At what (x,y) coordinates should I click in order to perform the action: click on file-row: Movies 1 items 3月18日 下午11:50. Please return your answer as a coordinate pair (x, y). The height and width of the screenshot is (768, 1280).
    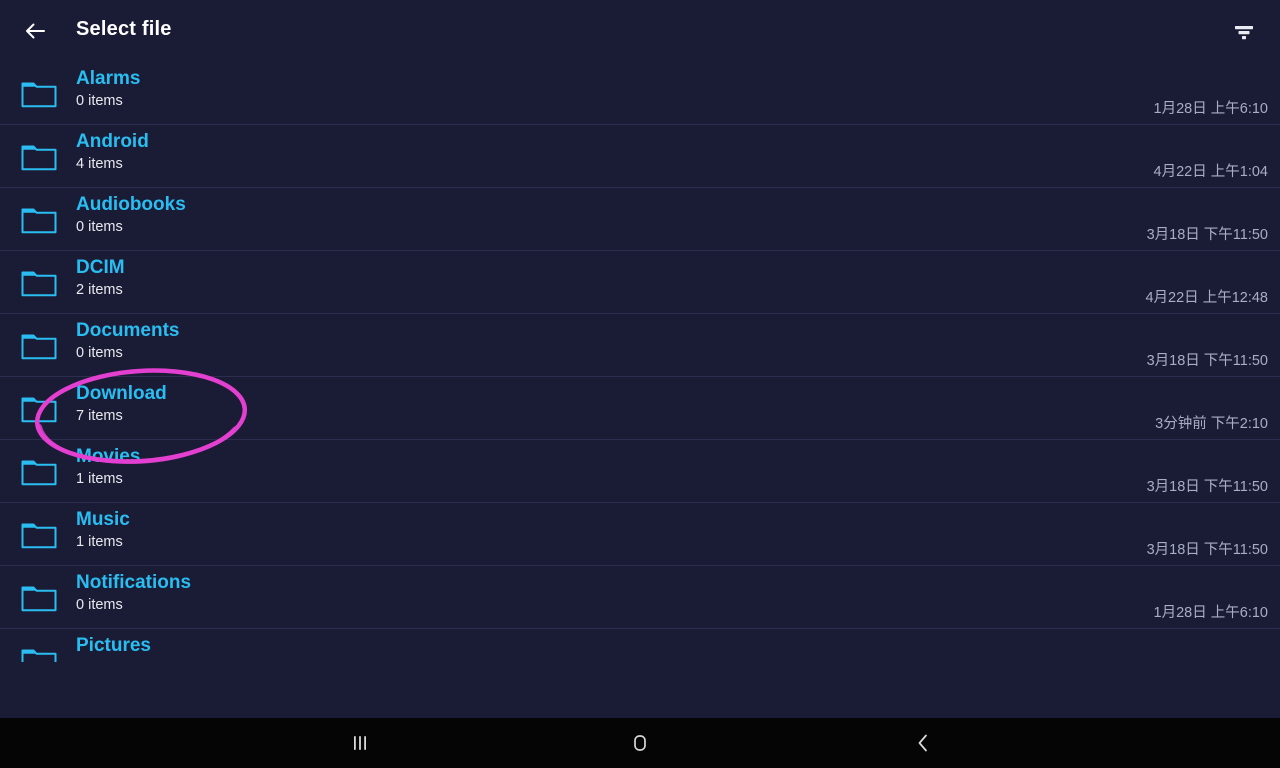
    Looking at the image, I should click on (640, 471).